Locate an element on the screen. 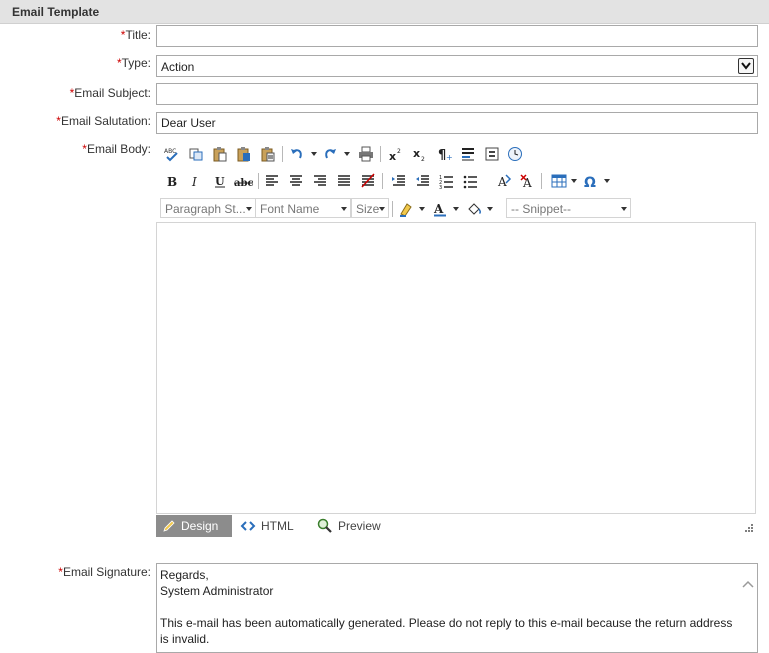  magnifier-icon is located at coordinates (324, 525).